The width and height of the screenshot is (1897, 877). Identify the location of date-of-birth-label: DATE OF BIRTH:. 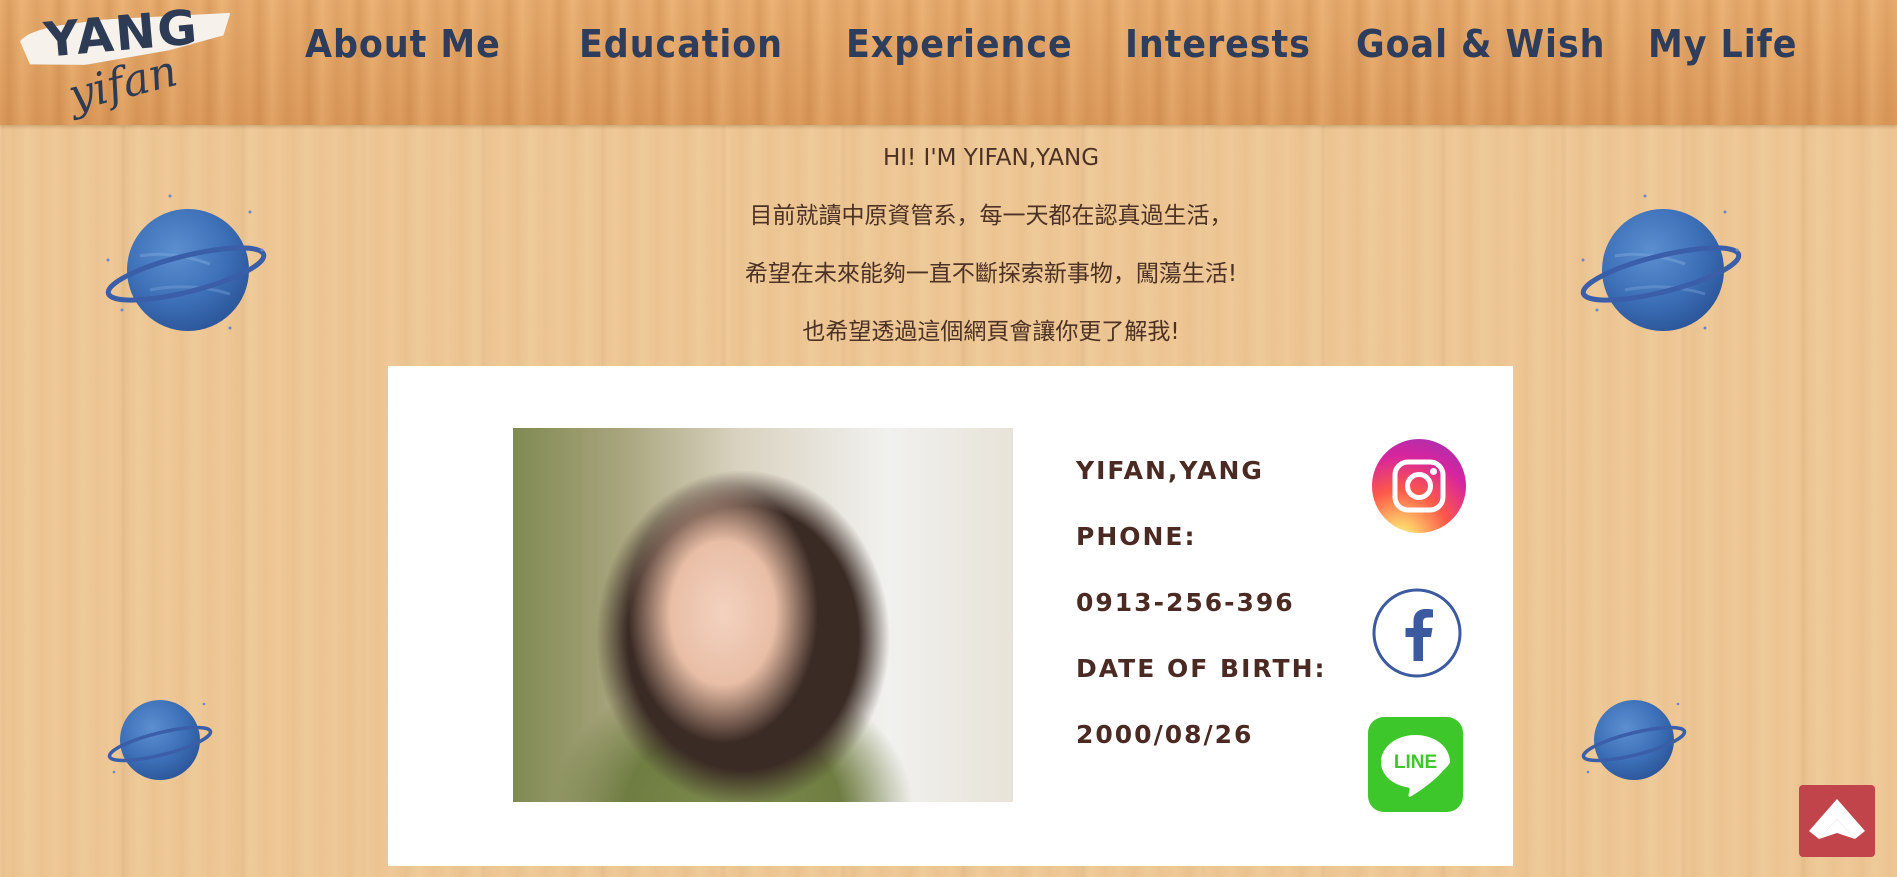
(1201, 668).